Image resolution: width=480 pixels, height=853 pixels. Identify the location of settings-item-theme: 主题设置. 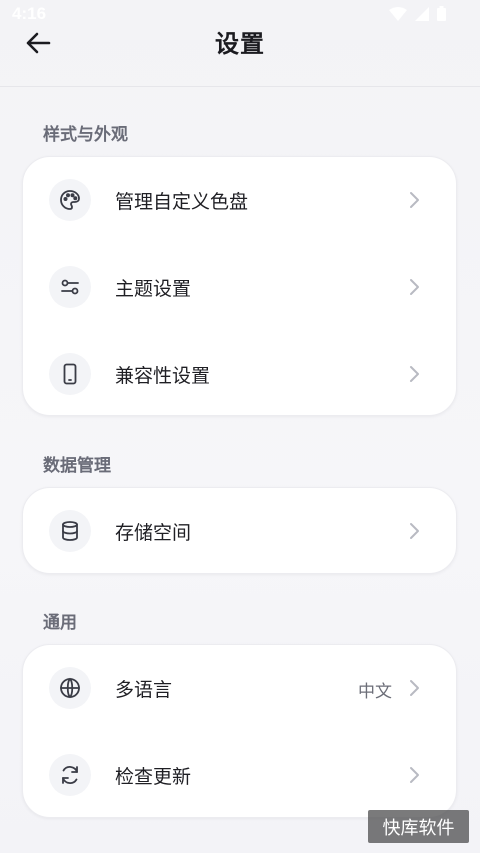
(239, 287).